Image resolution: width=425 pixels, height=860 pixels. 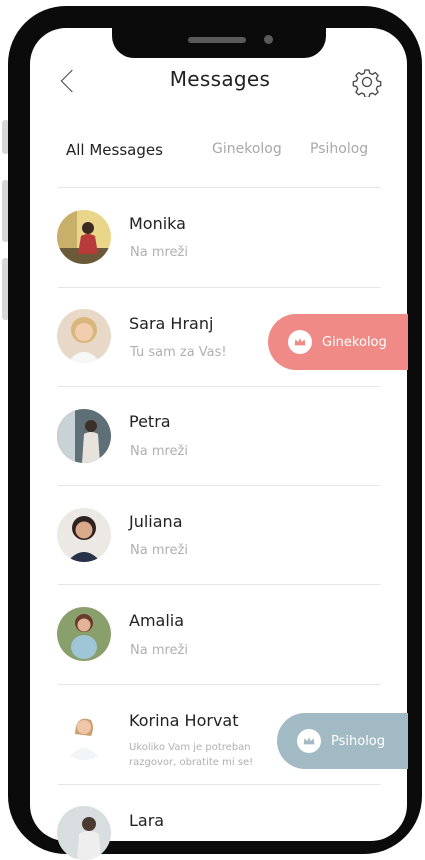 What do you see at coordinates (150, 421) in the screenshot?
I see `contact-name: Petra` at bounding box center [150, 421].